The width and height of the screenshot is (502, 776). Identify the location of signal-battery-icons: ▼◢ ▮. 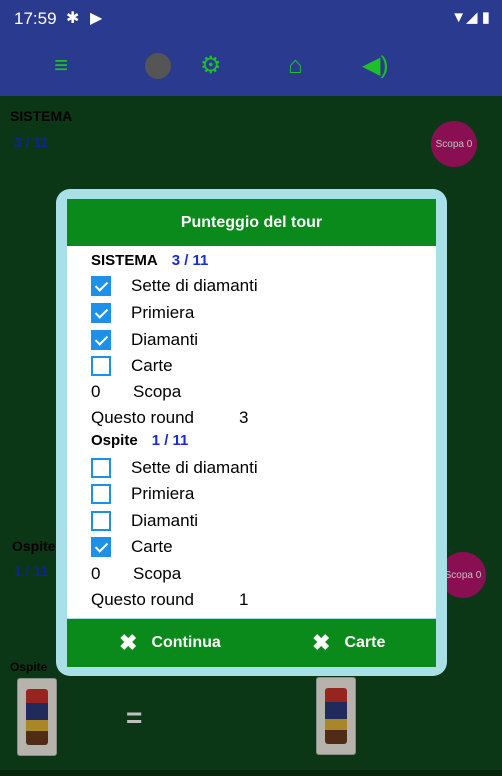
(470, 17).